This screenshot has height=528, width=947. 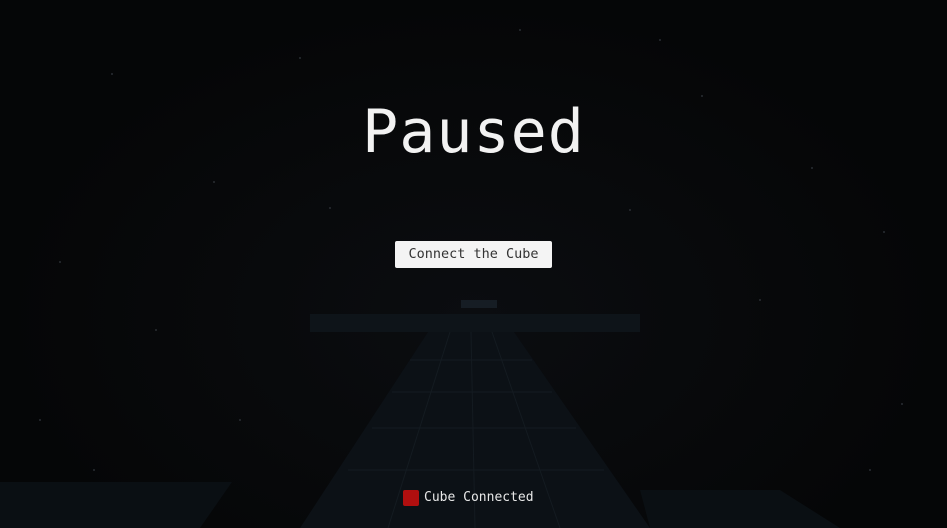 I want to click on cube-status-text: Cube Connected, so click(x=479, y=497).